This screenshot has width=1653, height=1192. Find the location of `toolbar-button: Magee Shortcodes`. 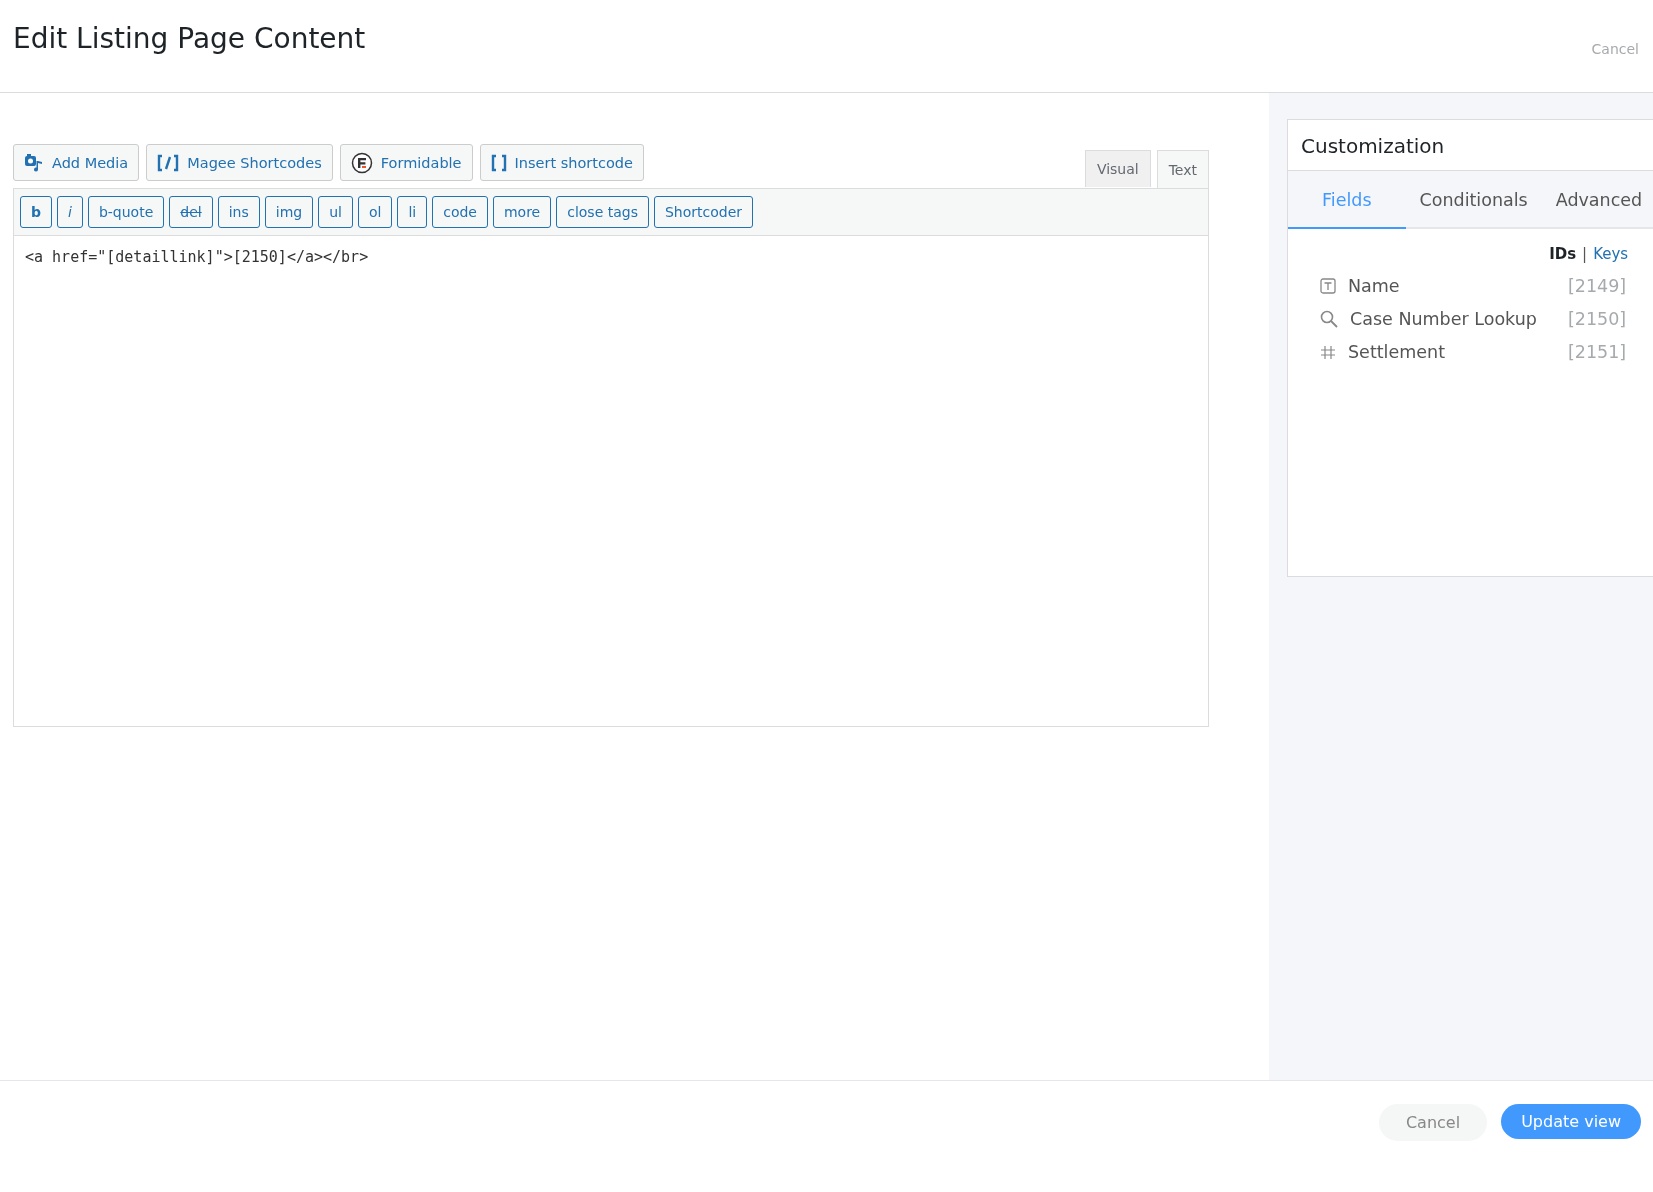

toolbar-button: Magee Shortcodes is located at coordinates (239, 162).